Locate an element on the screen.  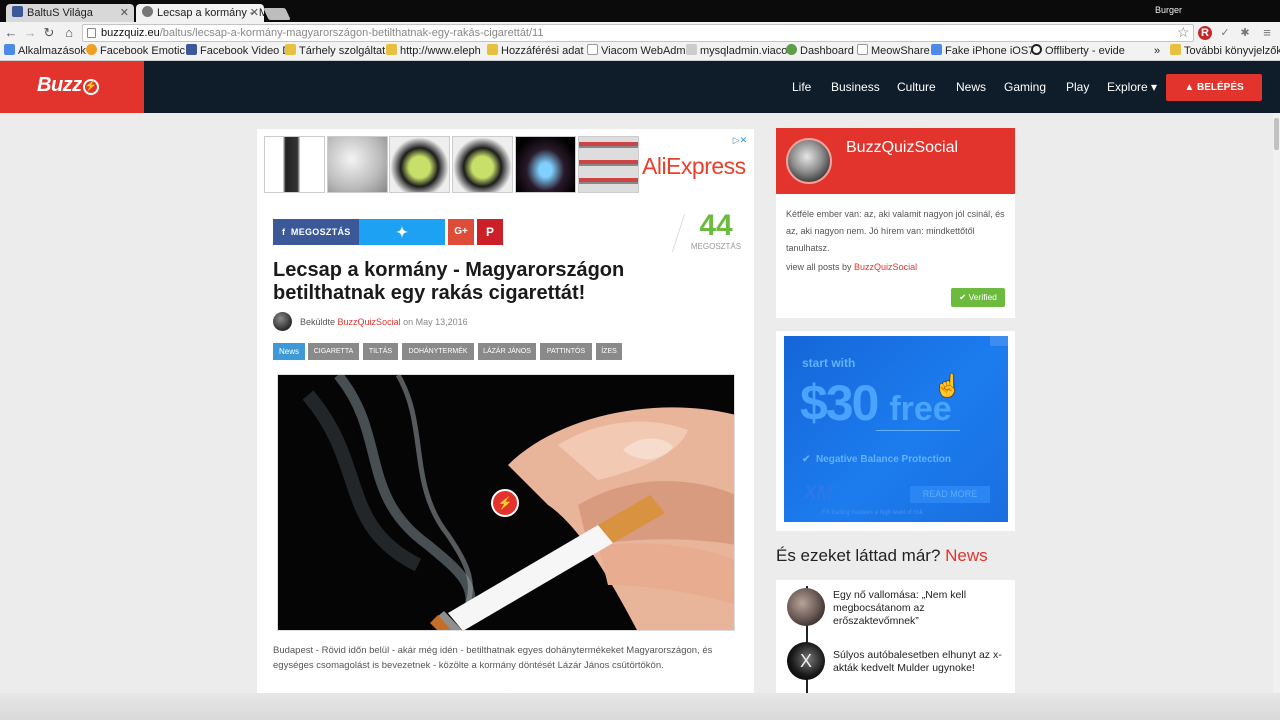
aliexpress-ad: AliExpress ▷✕ is located at coordinates (505, 164).